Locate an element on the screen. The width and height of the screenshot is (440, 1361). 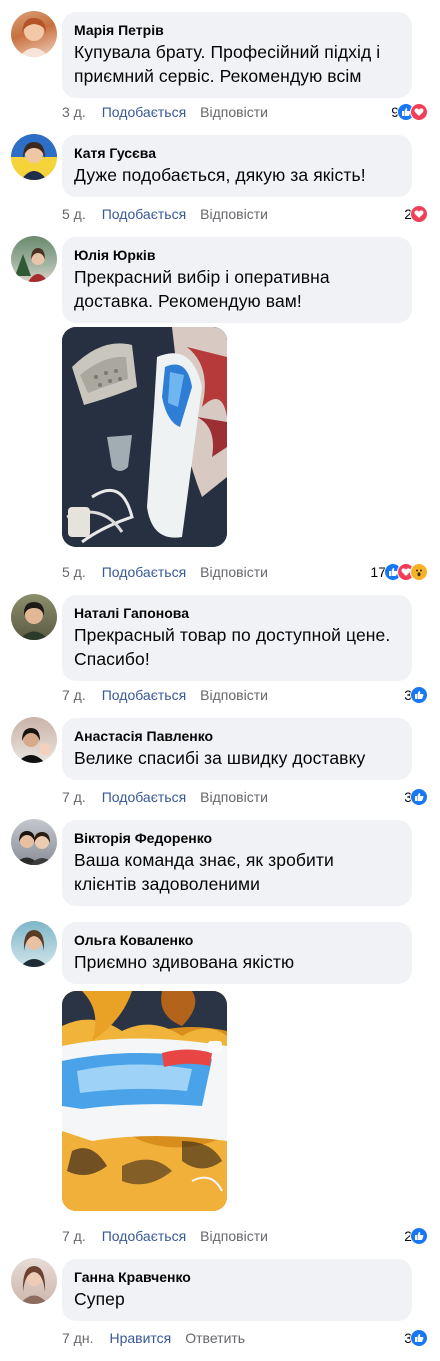
commenter-name: Юлія Юрків is located at coordinates (237, 255).